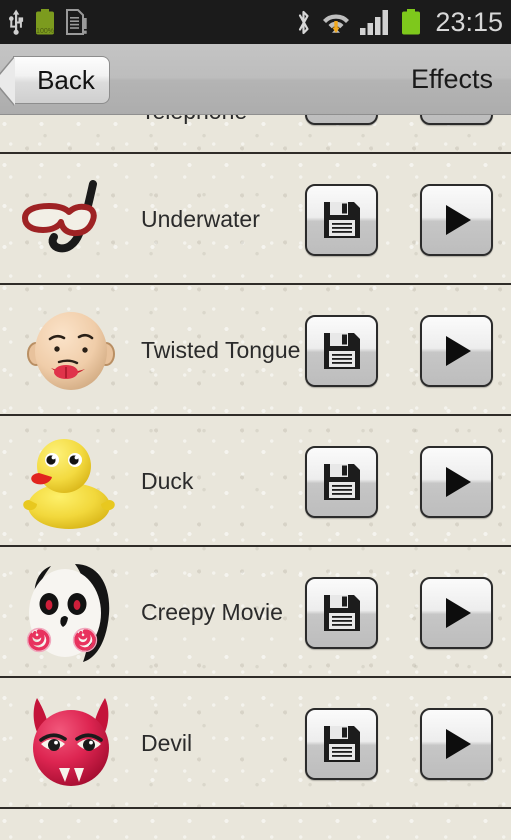  What do you see at coordinates (375, 22) in the screenshot?
I see `signal-bars-icon` at bounding box center [375, 22].